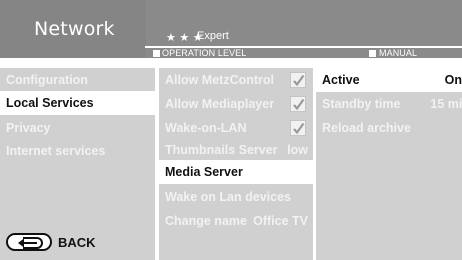 This screenshot has height=260, width=462. Describe the element at coordinates (221, 150) in the screenshot. I see `service-label: Thumbnails Server` at that location.